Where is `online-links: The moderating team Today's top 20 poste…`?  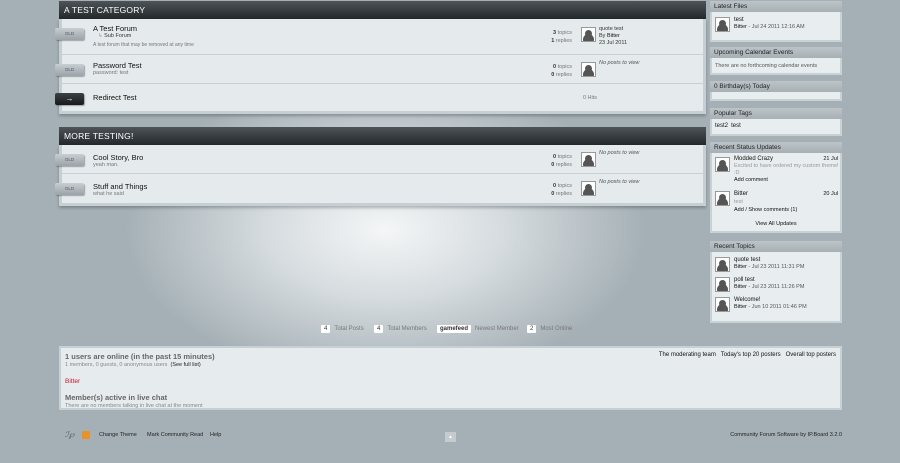 online-links: The moderating team Today's top 20 poste… is located at coordinates (747, 355).